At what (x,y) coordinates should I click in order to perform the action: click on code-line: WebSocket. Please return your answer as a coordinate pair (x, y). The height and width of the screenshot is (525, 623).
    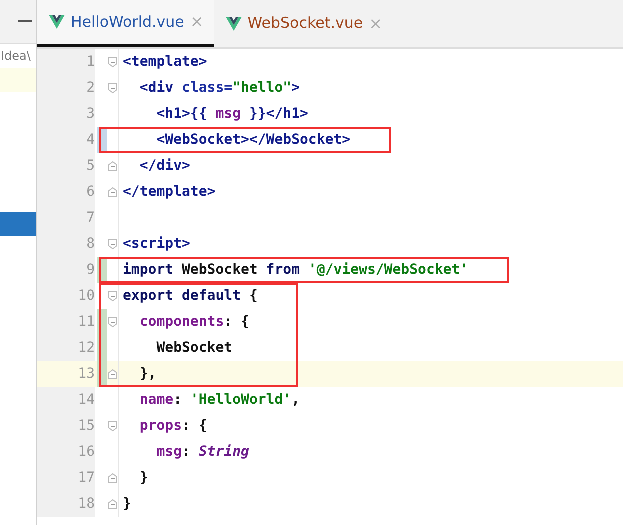
    Looking at the image, I should click on (194, 348).